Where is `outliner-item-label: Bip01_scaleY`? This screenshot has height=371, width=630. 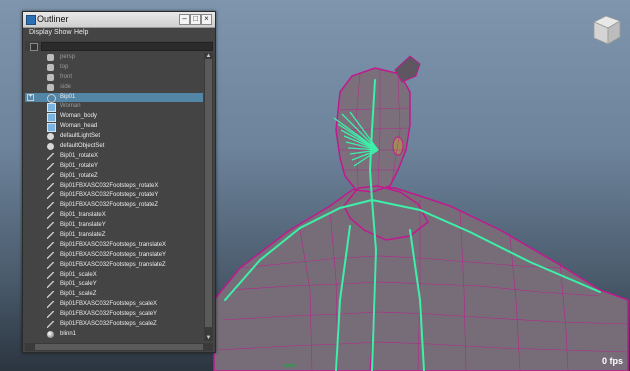
outliner-item-label: Bip01_scaleY is located at coordinates (78, 284).